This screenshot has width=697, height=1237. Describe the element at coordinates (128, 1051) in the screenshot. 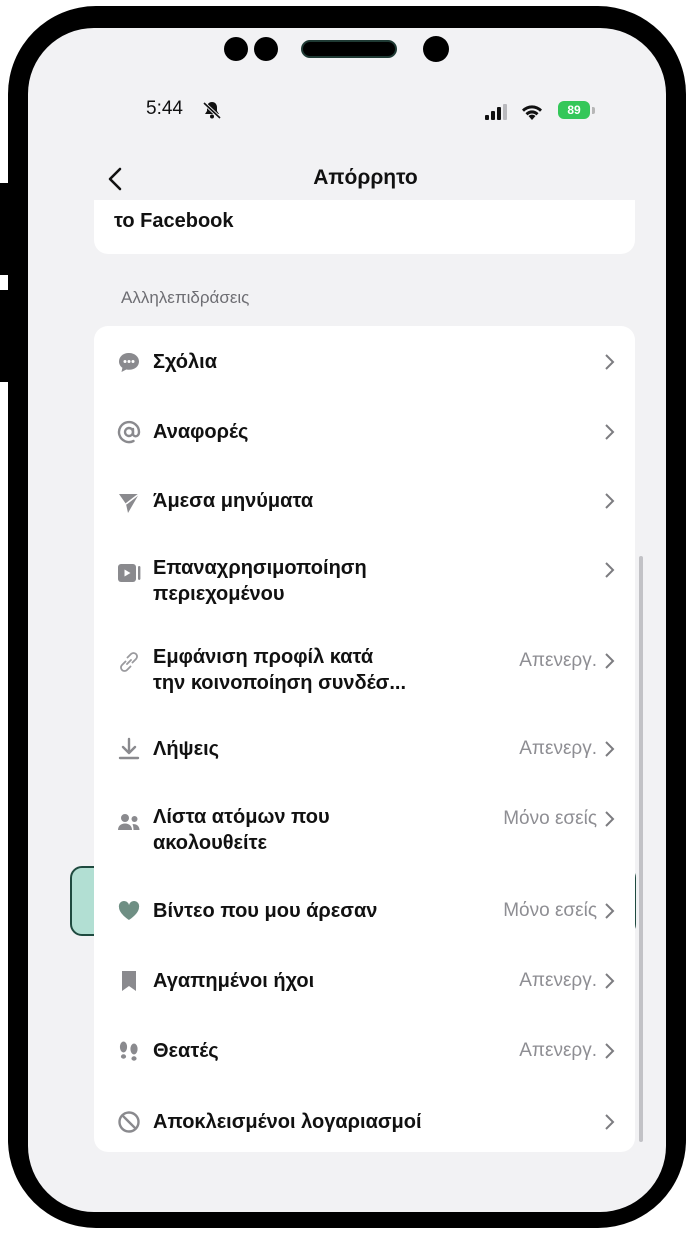

I see `footprints-icon` at that location.